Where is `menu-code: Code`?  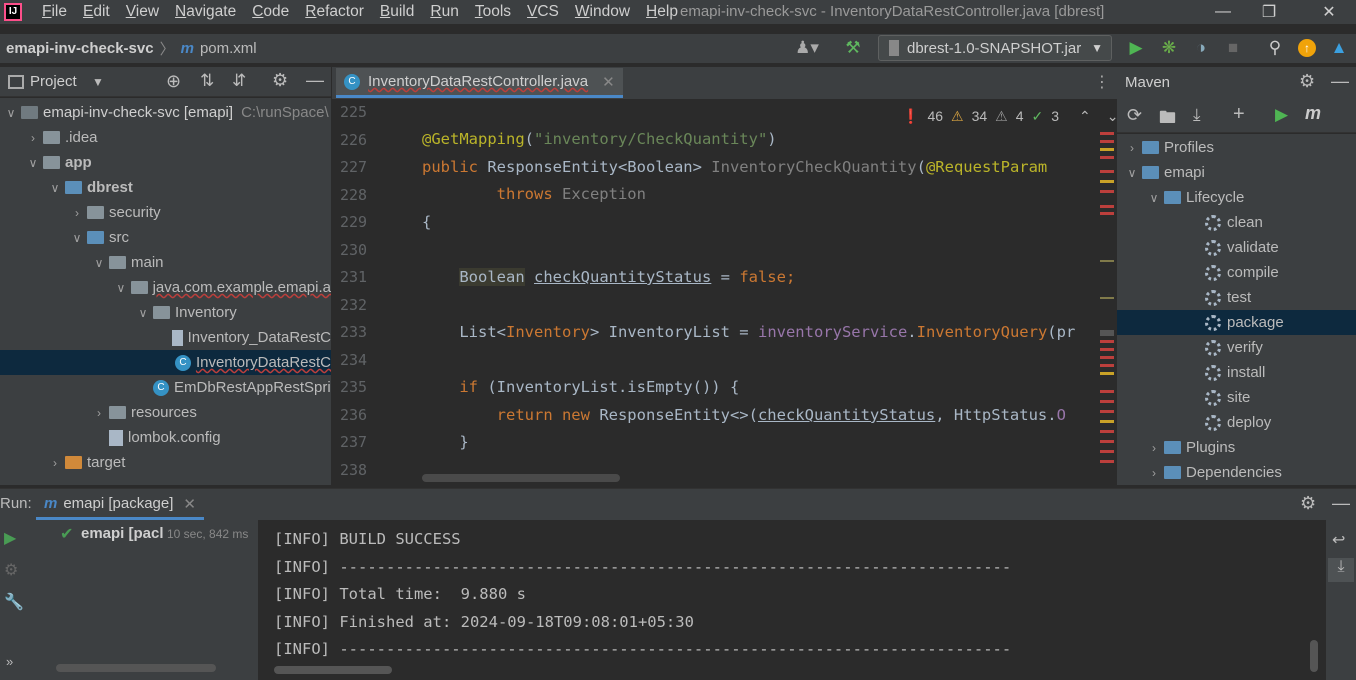
menu-code: Code is located at coordinates (270, 12).